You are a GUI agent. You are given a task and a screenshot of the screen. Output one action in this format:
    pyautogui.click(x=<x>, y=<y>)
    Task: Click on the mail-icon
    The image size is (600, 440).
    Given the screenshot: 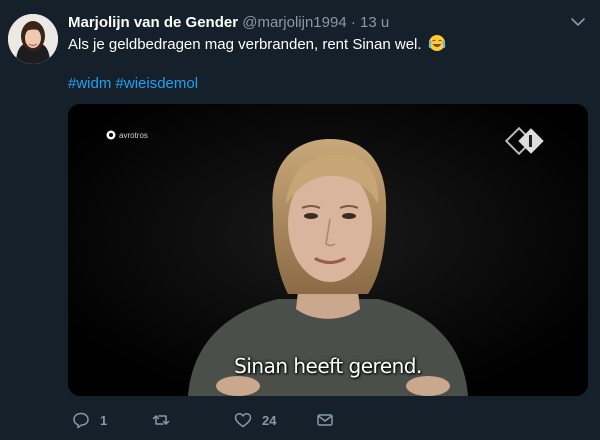 What is the action you would take?
    pyautogui.click(x=325, y=420)
    